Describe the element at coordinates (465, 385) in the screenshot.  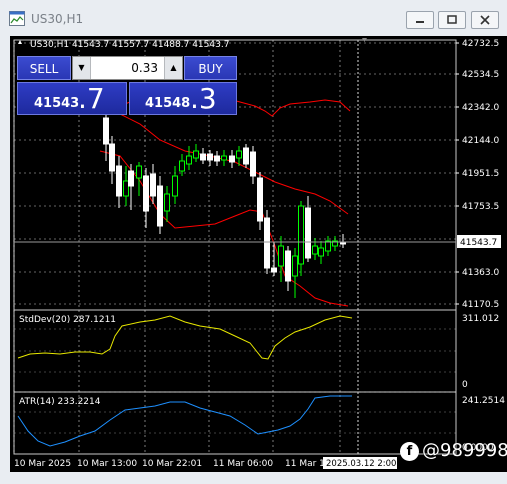
I see `stddev-tick: 0` at that location.